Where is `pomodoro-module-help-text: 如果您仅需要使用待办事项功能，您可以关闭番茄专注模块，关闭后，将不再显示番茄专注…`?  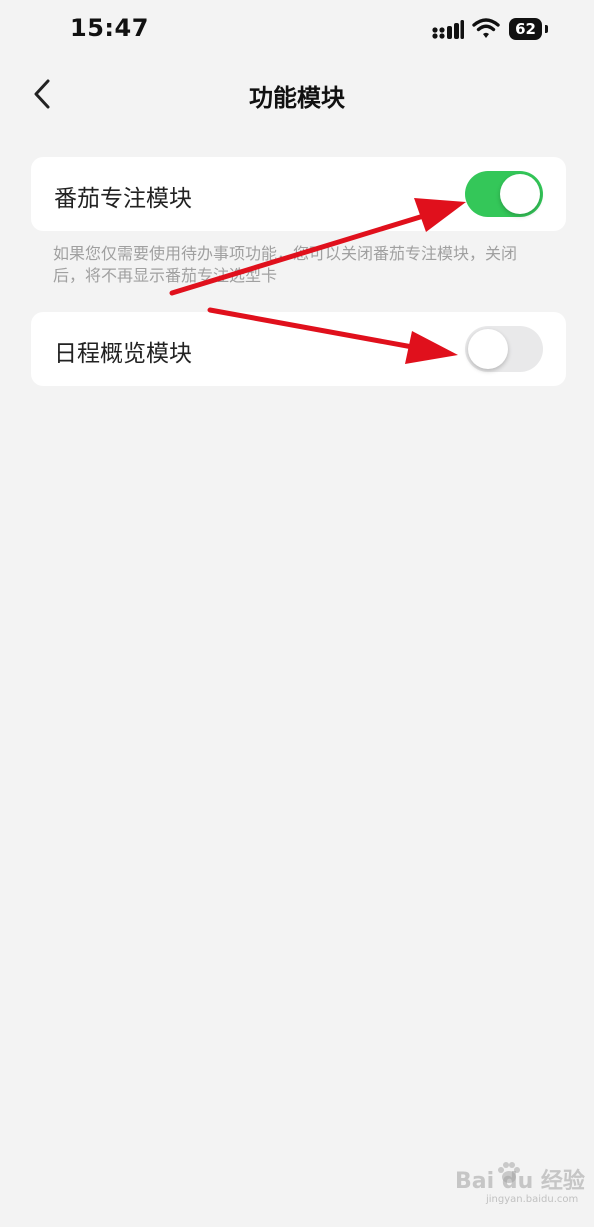
pomodoro-module-help-text: 如果您仅需要使用待办事项功能，您可以关闭番茄专注模块，关闭后，将不再显示番茄专注… is located at coordinates (285, 264).